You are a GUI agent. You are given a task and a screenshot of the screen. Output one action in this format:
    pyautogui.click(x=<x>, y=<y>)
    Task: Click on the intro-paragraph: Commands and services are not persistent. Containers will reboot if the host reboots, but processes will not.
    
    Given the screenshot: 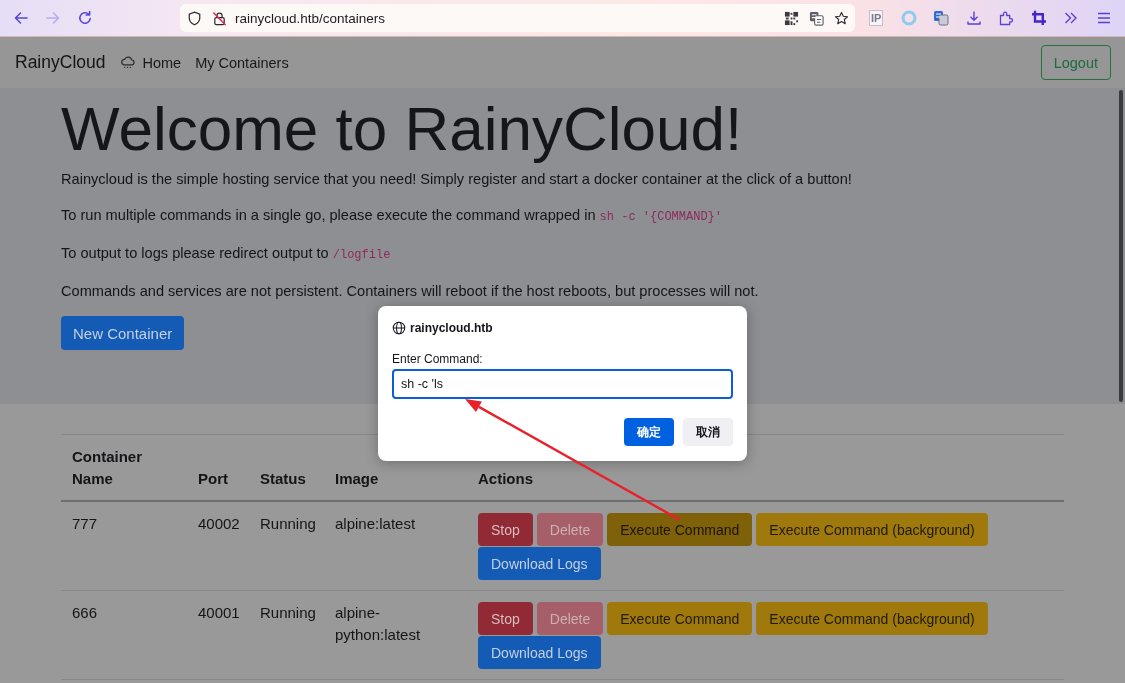 What is the action you would take?
    pyautogui.click(x=410, y=291)
    